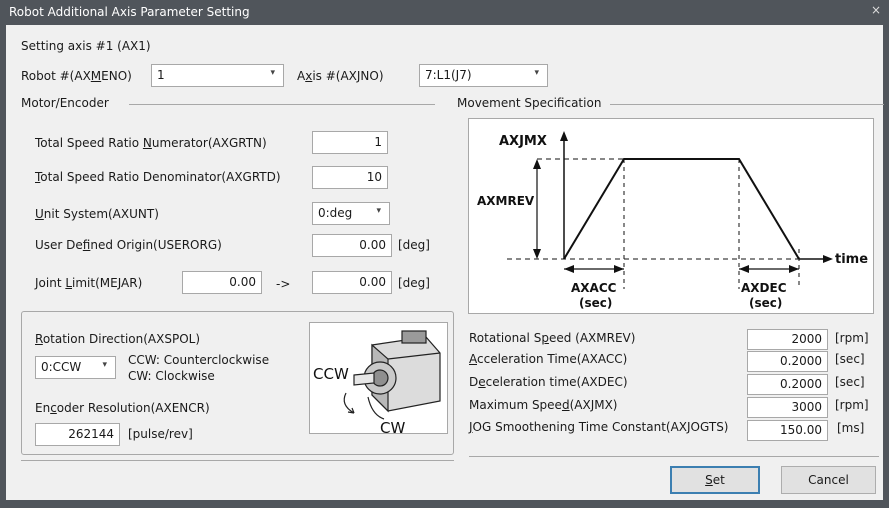  I want to click on deceleration-time-label: Deceleration time(AXDEC), so click(548, 382).